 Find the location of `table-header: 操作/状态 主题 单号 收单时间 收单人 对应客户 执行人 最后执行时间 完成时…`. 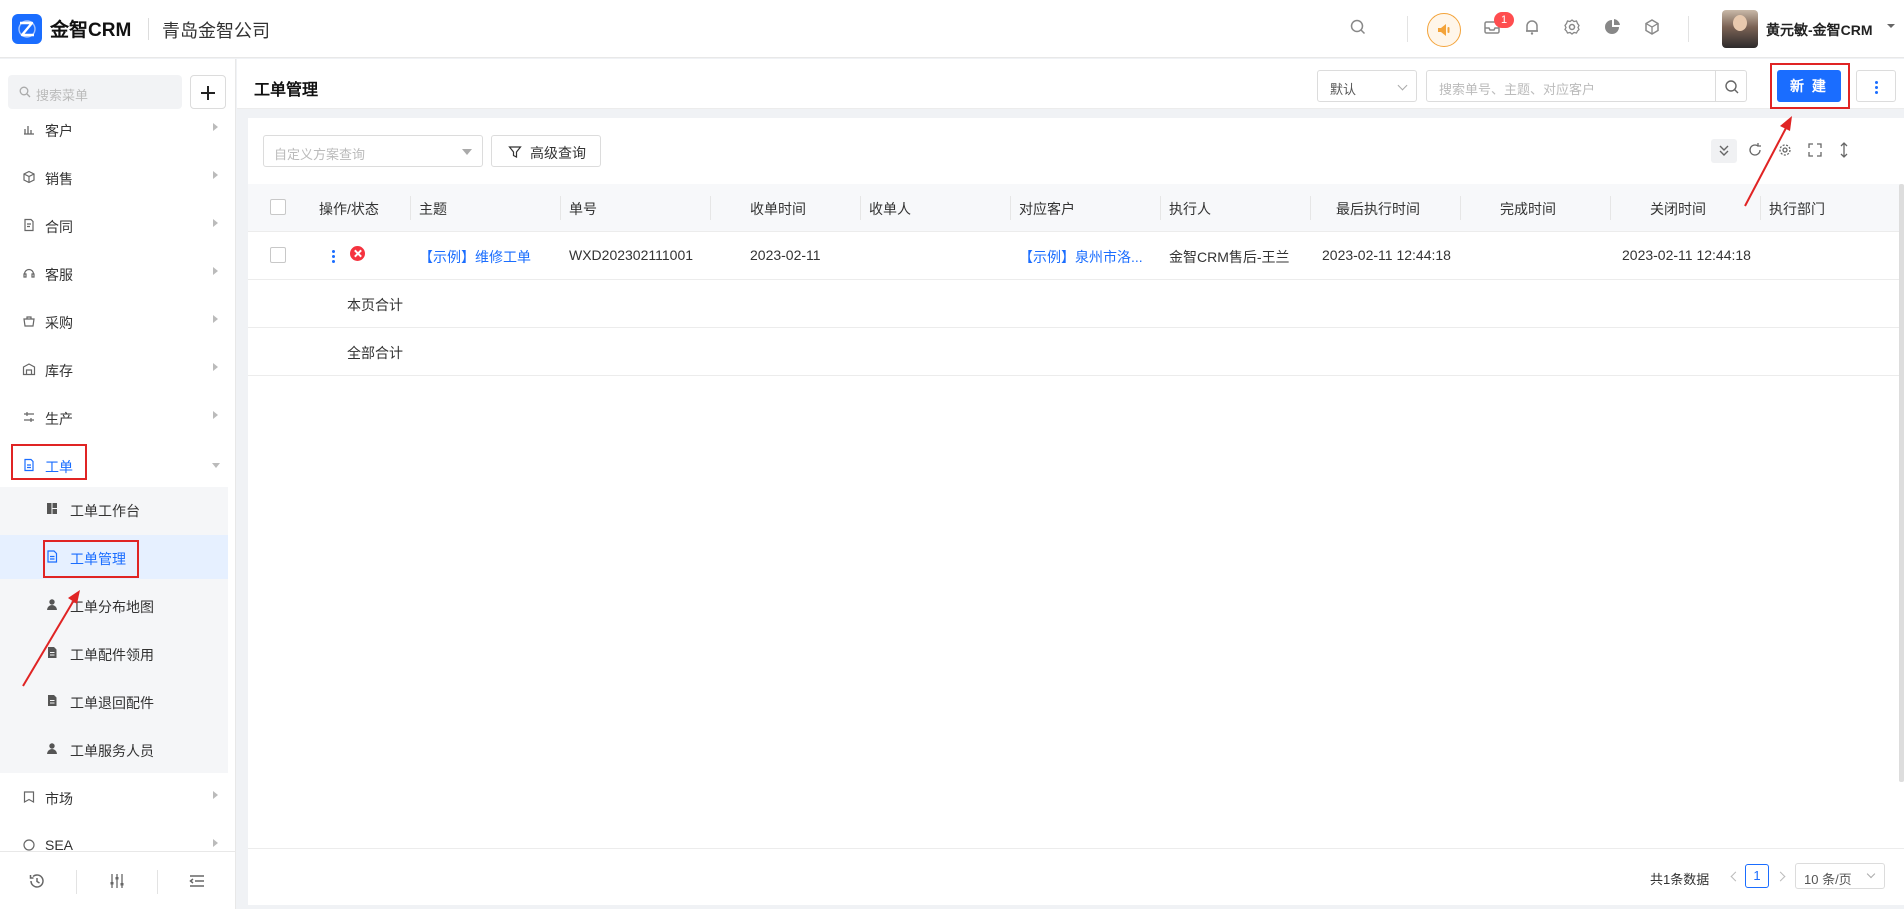

table-header: 操作/状态 主题 单号 收单时间 收单人 对应客户 执行人 最后执行时间 完成时… is located at coordinates (1074, 208).